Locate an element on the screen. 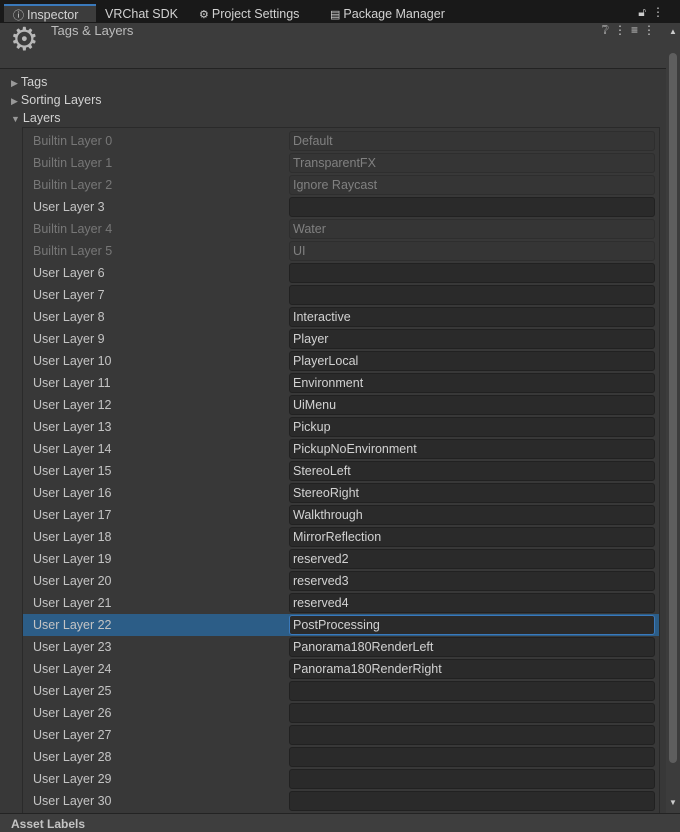  foldout-sorting-layers: ▶ Sorting Layers is located at coordinates (56, 100).